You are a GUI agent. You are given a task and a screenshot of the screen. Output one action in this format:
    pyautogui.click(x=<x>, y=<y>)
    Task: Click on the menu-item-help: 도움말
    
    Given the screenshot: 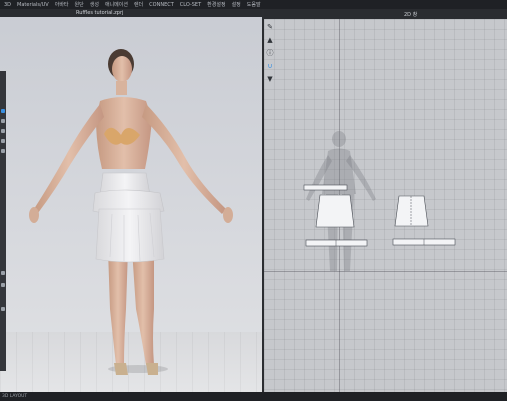 What is the action you would take?
    pyautogui.click(x=254, y=4)
    